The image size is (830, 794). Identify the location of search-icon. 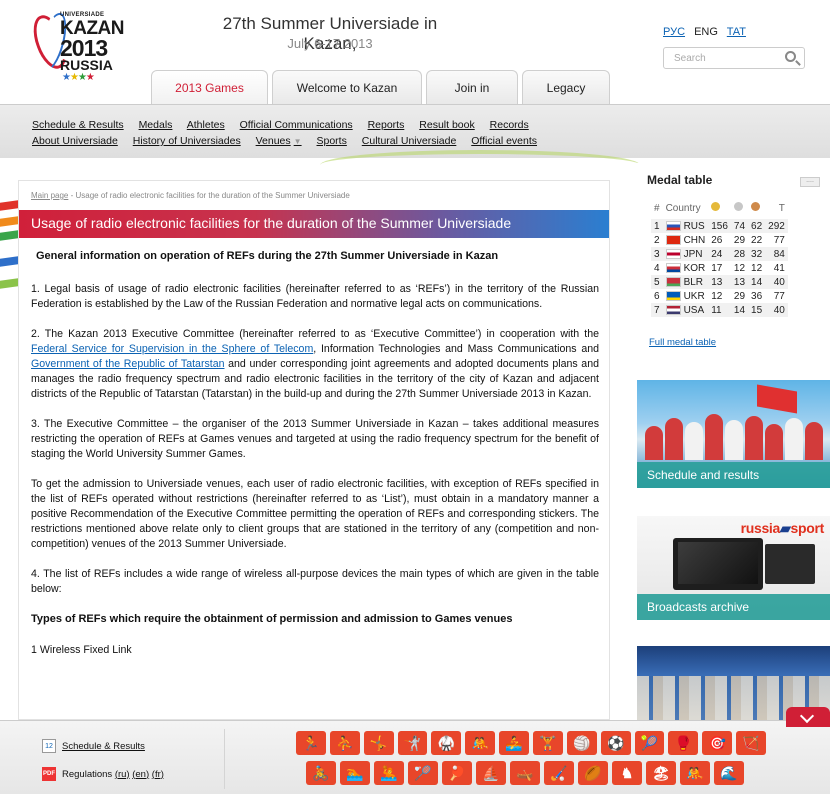
(790, 56).